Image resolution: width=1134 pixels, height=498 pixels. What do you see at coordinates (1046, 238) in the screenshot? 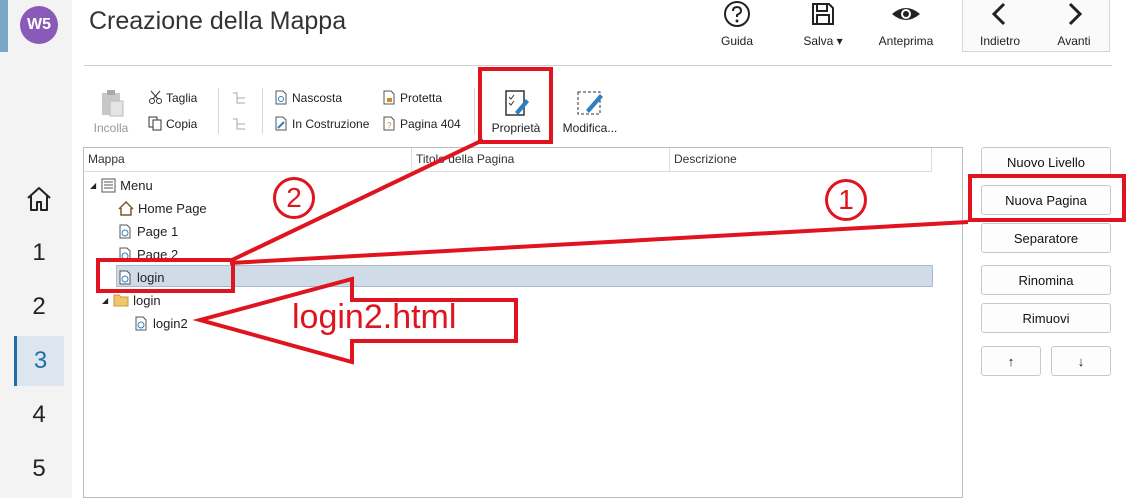
I see `separator-button: Separatore` at bounding box center [1046, 238].